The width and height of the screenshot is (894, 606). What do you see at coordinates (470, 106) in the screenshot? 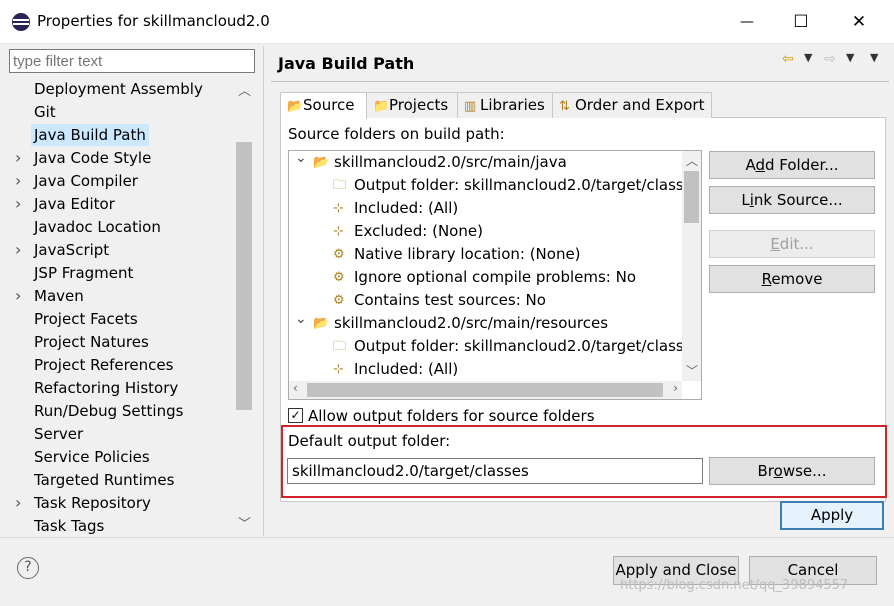
I see `libraries-icon: ▥` at bounding box center [470, 106].